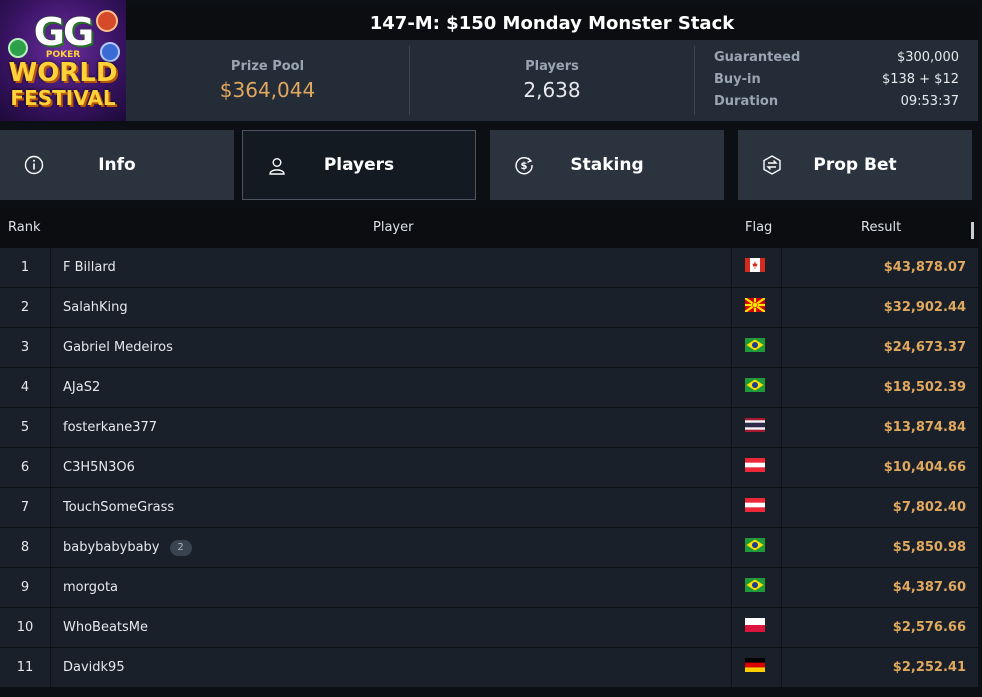  What do you see at coordinates (25, 547) in the screenshot?
I see `rank-cell: 8` at bounding box center [25, 547].